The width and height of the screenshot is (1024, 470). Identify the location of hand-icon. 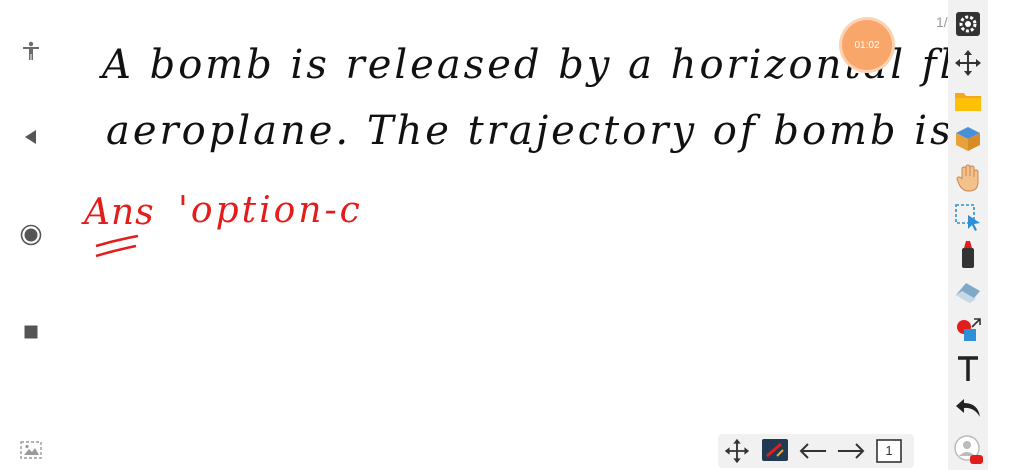
(968, 178).